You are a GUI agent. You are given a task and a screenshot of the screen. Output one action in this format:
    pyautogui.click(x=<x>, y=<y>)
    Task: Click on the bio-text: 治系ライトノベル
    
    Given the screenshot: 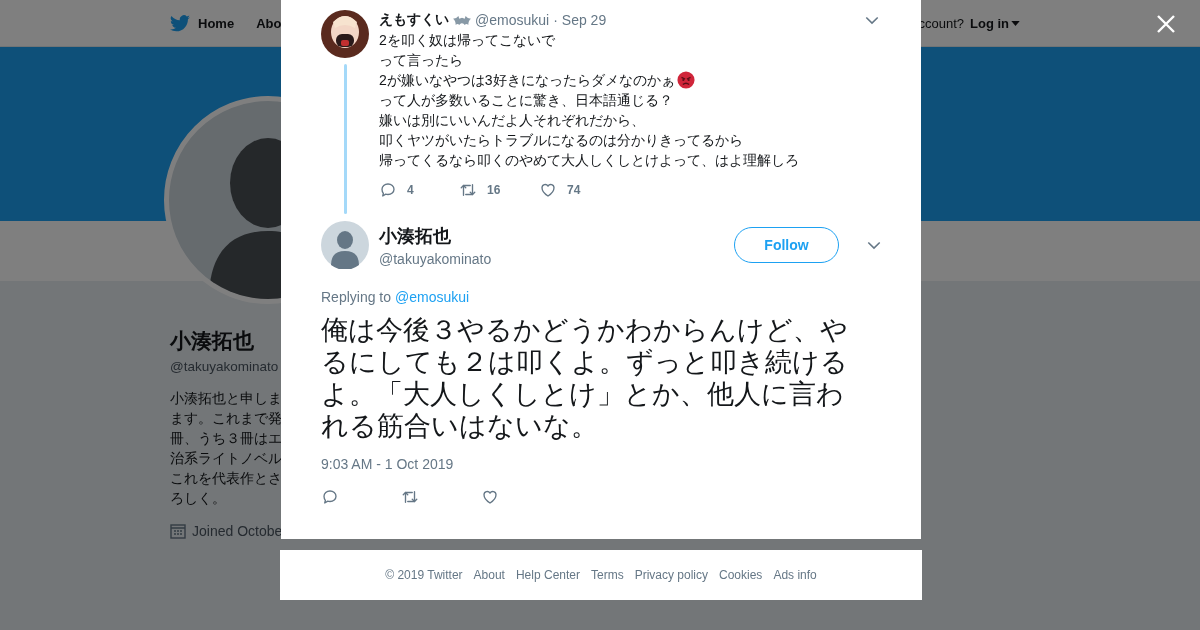 What is the action you would take?
    pyautogui.click(x=226, y=459)
    